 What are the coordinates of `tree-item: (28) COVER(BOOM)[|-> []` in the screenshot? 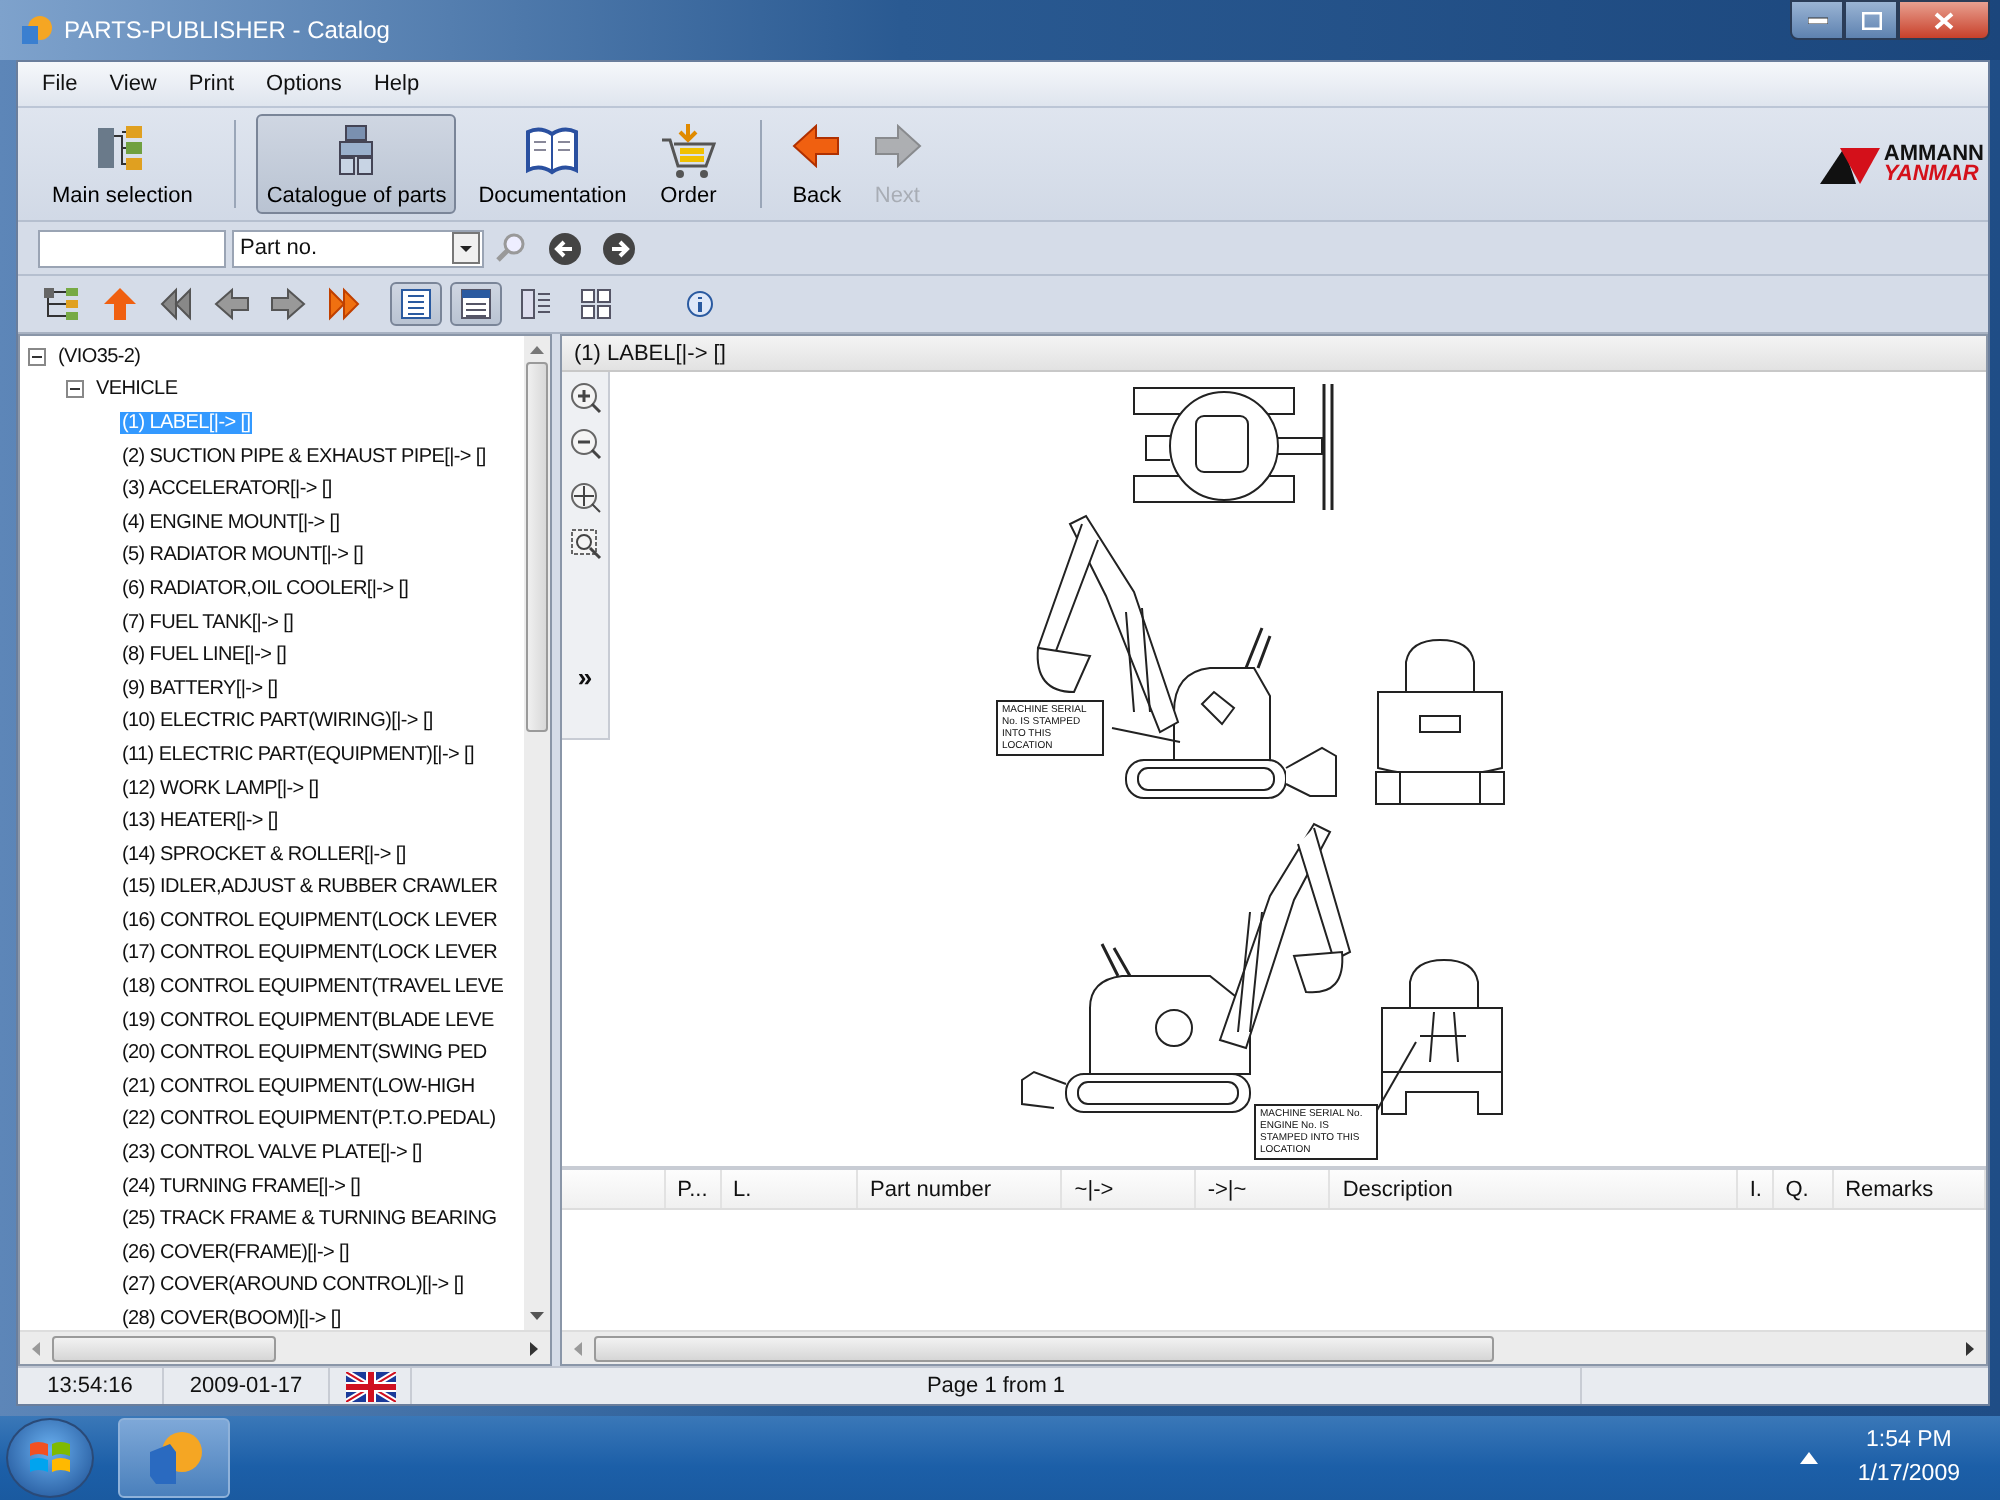 It's located at (231, 1319).